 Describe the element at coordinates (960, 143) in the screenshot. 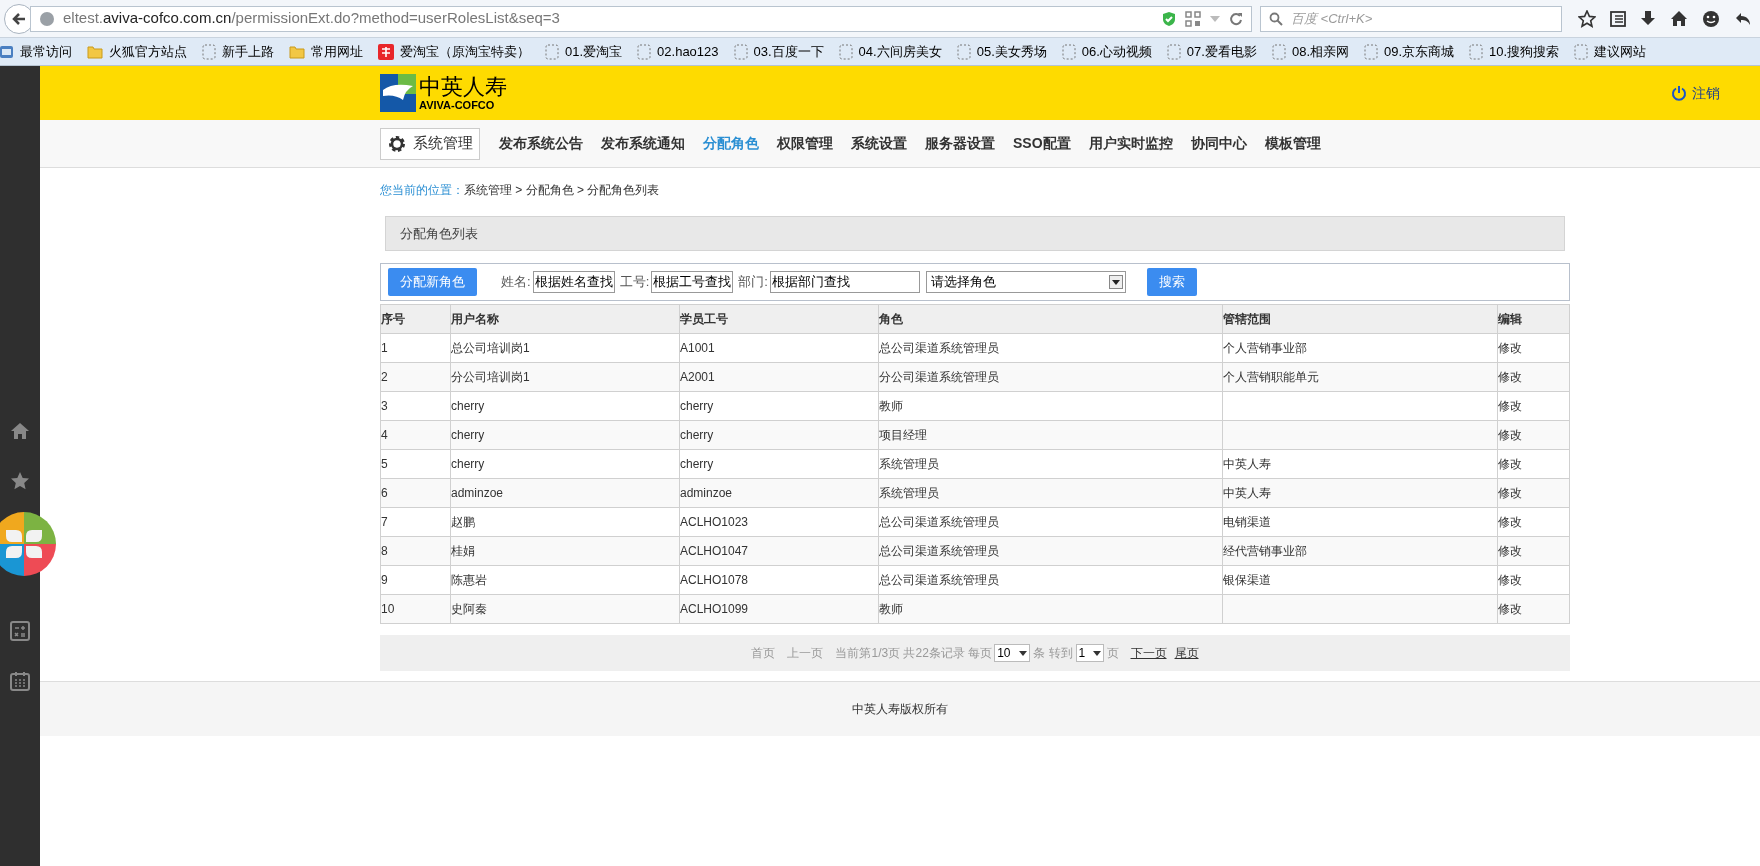

I see `nav-link: 服务器设置` at that location.